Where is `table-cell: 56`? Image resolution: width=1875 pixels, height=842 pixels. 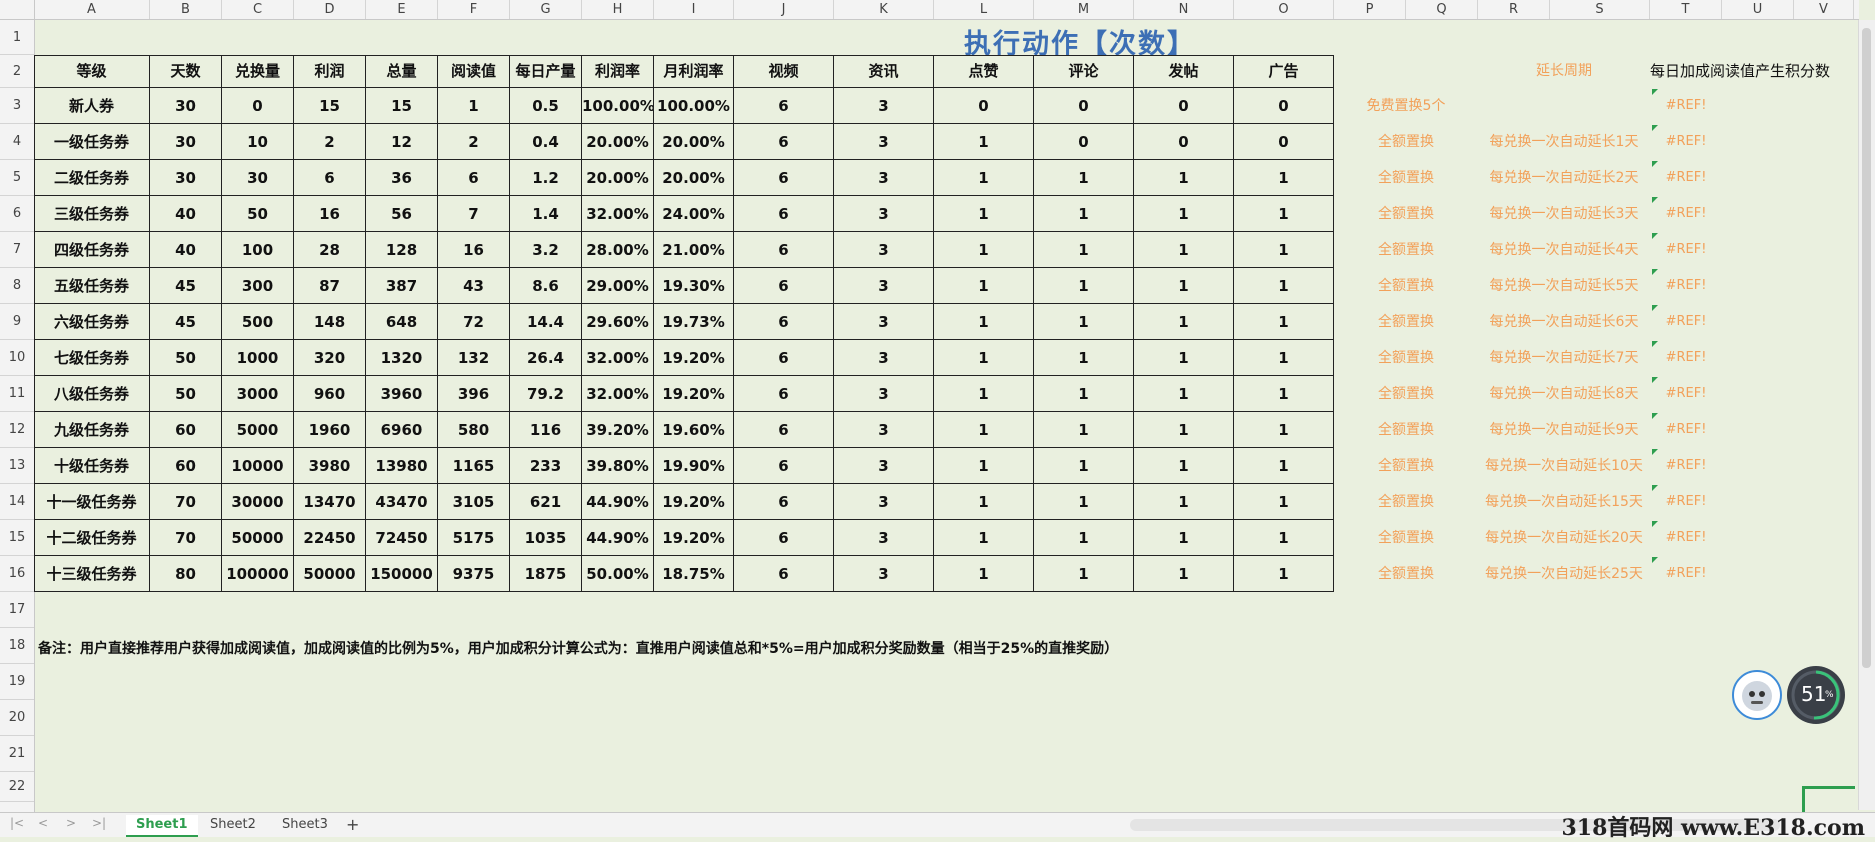
table-cell: 56 is located at coordinates (402, 214).